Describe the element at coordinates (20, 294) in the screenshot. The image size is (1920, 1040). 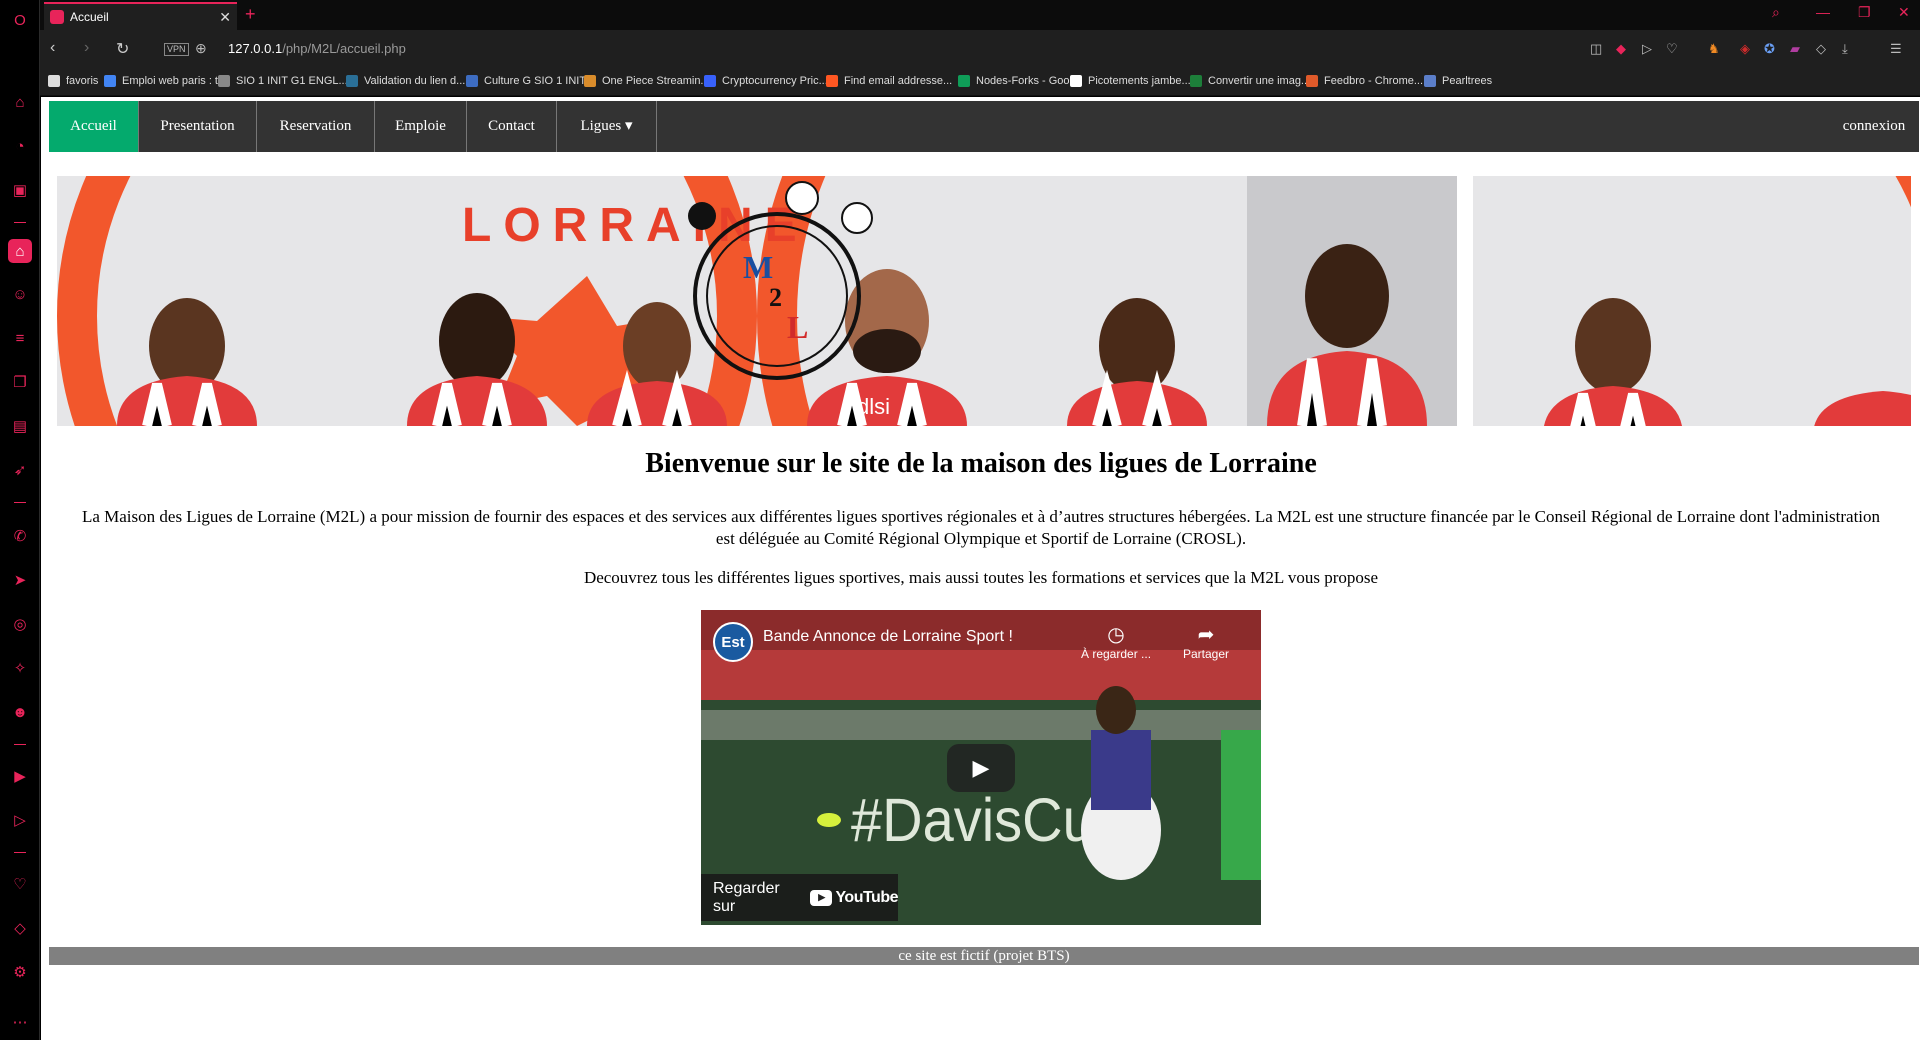
I see `smiley-icon: ☺` at that location.